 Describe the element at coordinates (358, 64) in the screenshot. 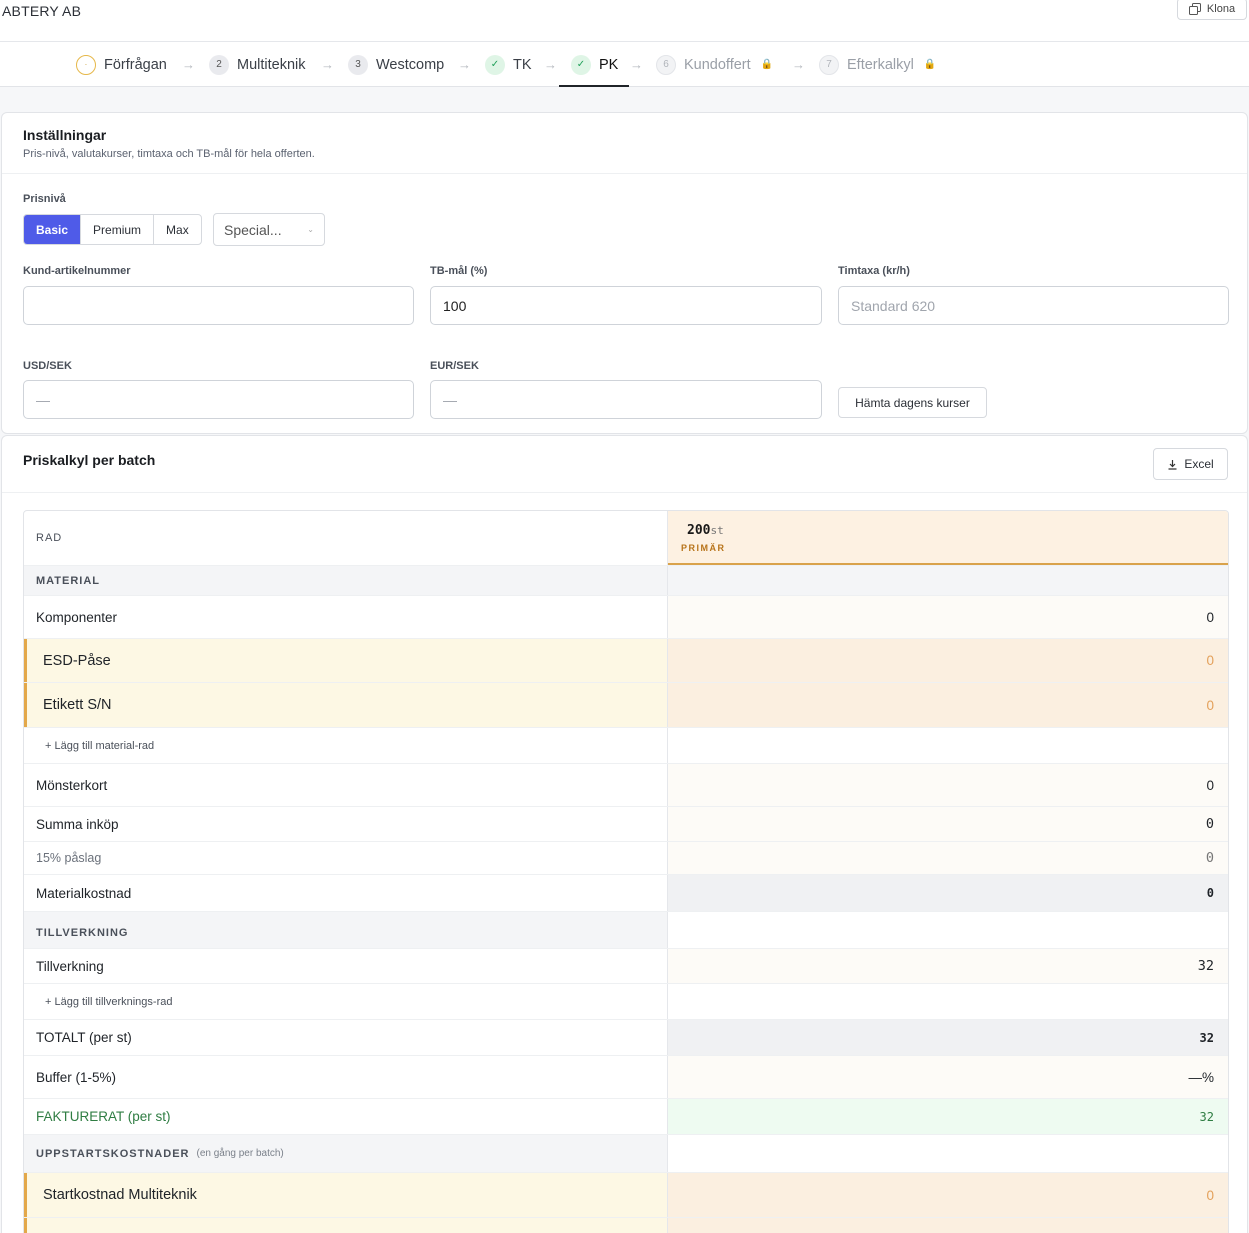

I see `step-number: 3` at that location.